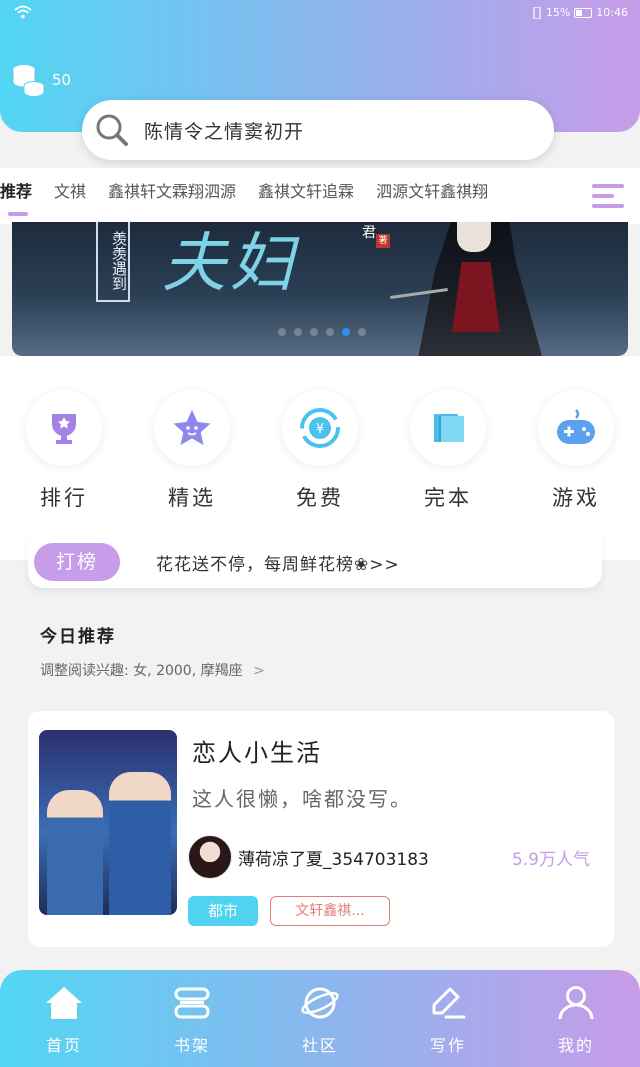 Image resolution: width=640 pixels, height=1067 pixels. Describe the element at coordinates (320, 289) in the screenshot. I see `banner-carousel: 羡羡遇到 夫妇 君 著` at that location.